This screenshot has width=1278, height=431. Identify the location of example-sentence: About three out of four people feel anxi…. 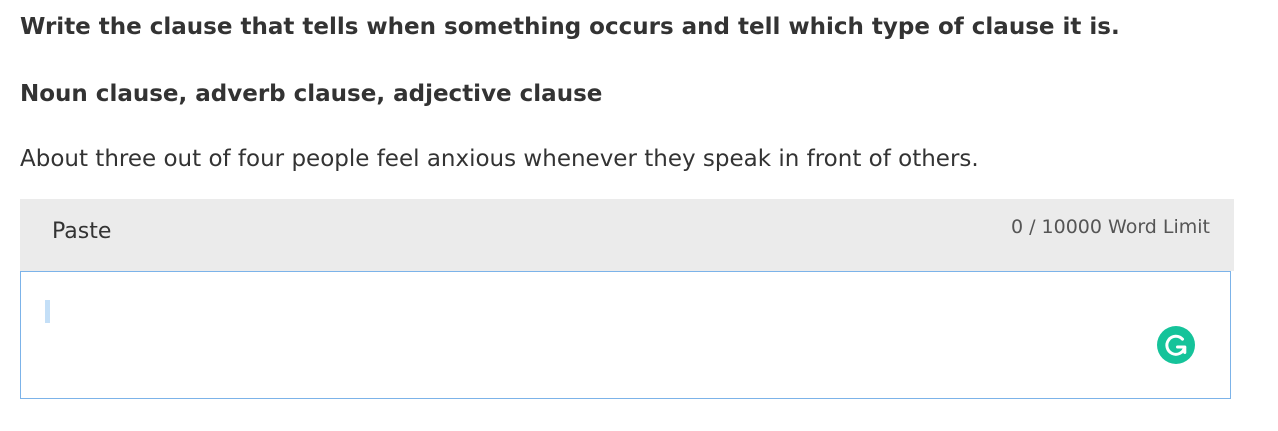
(499, 159).